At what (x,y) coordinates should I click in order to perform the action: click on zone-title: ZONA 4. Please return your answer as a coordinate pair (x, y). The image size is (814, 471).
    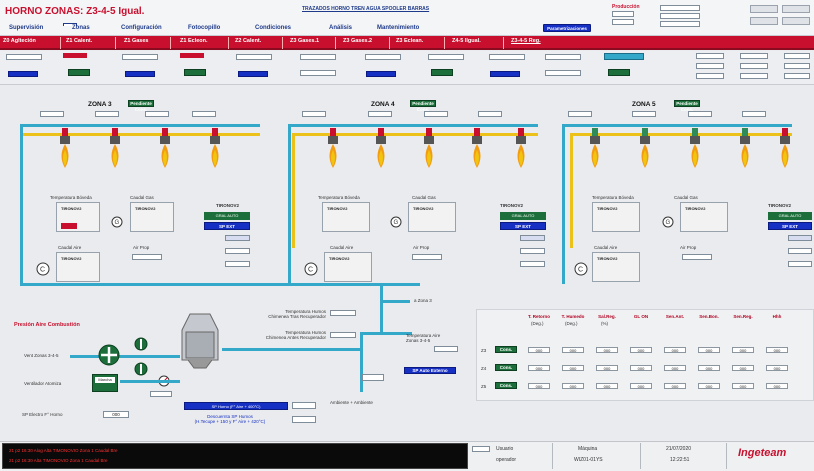
    Looking at the image, I should click on (383, 104).